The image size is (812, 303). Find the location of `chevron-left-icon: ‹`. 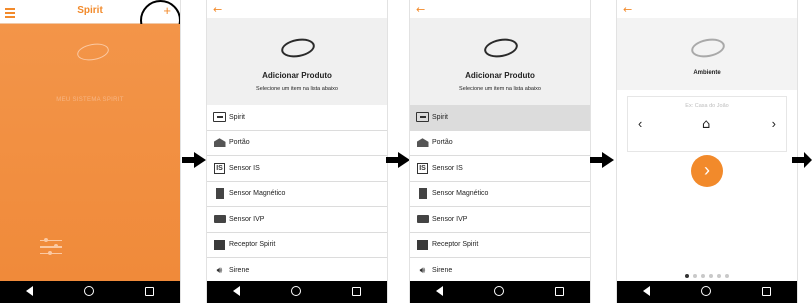

chevron-left-icon: ‹ is located at coordinates (640, 123).